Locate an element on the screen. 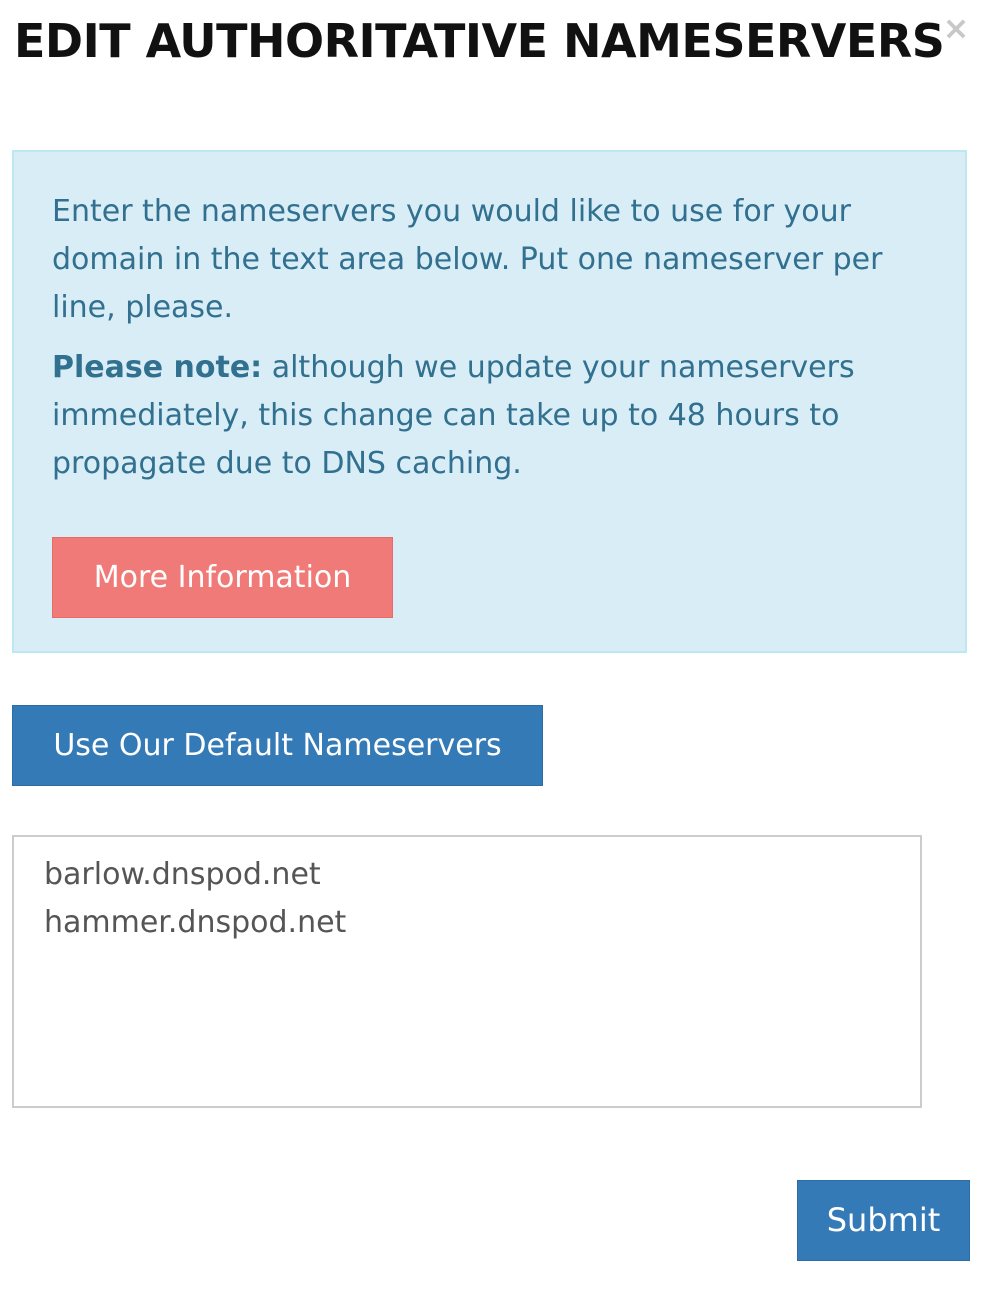  more-information-button: More Information is located at coordinates (222, 577).